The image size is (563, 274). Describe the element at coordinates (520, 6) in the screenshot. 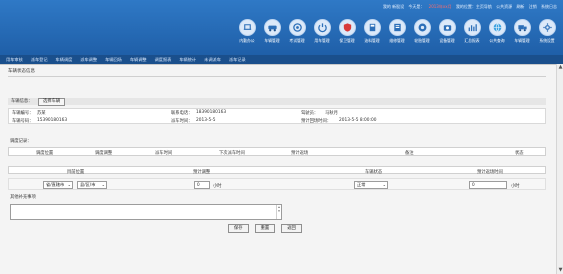

I see `top-link-refresh: 刷新` at that location.